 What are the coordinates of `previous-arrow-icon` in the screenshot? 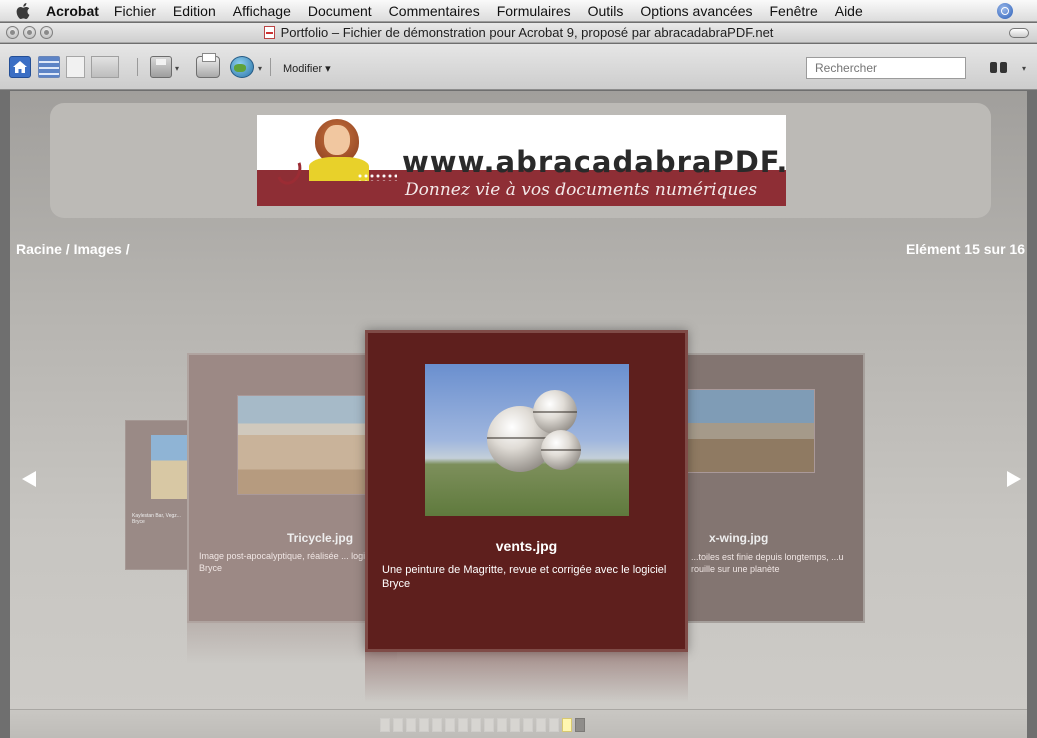 It's located at (29, 479).